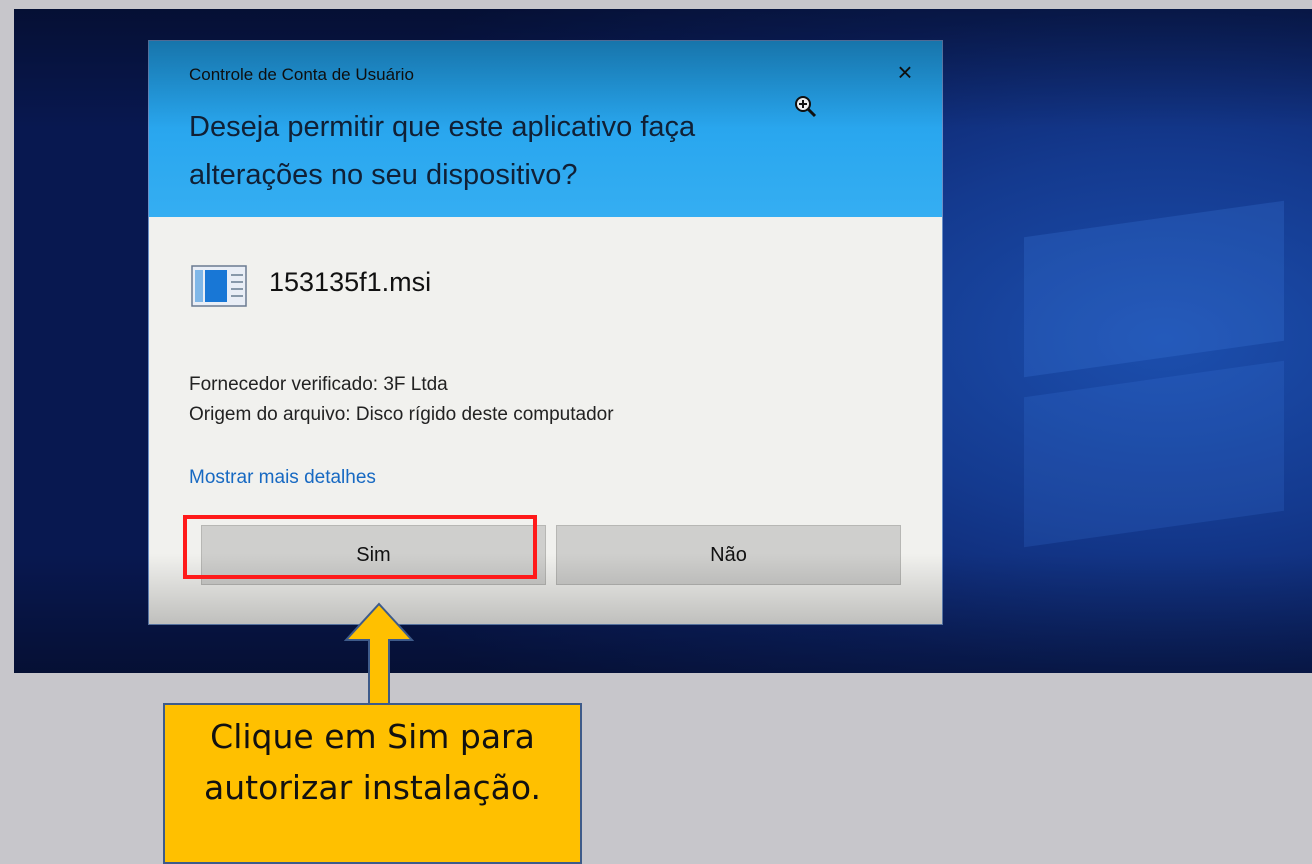 Image resolution: width=1312 pixels, height=864 pixels. Describe the element at coordinates (318, 384) in the screenshot. I see `publisher-text: Fornecedor verificado: 3F Ltda` at that location.